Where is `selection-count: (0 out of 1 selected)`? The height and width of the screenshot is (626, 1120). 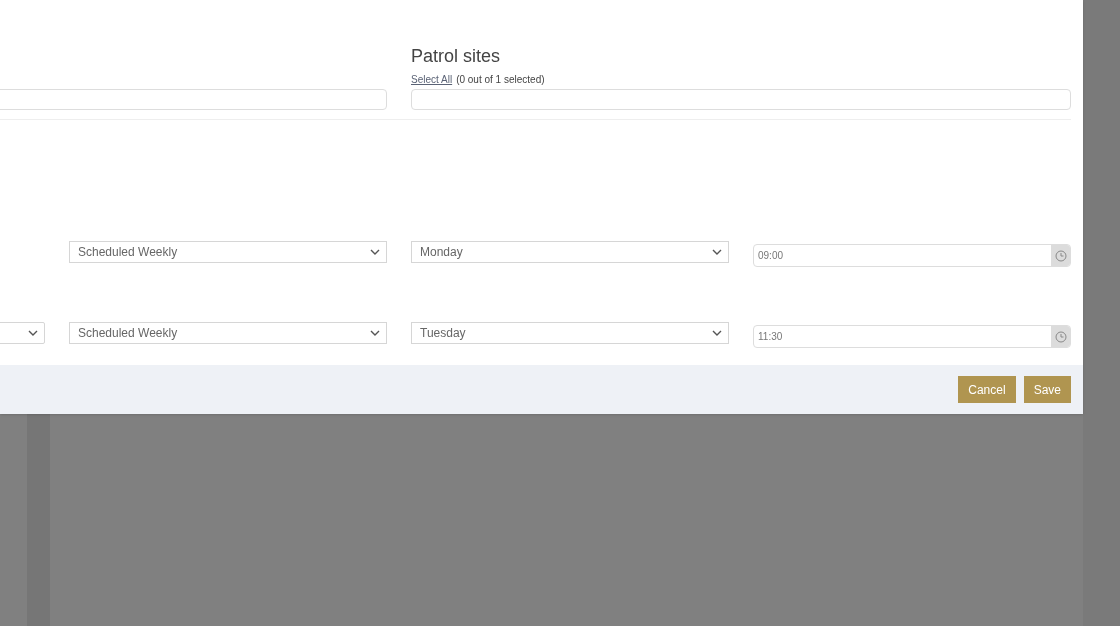
selection-count: (0 out of 1 selected) is located at coordinates (500, 79).